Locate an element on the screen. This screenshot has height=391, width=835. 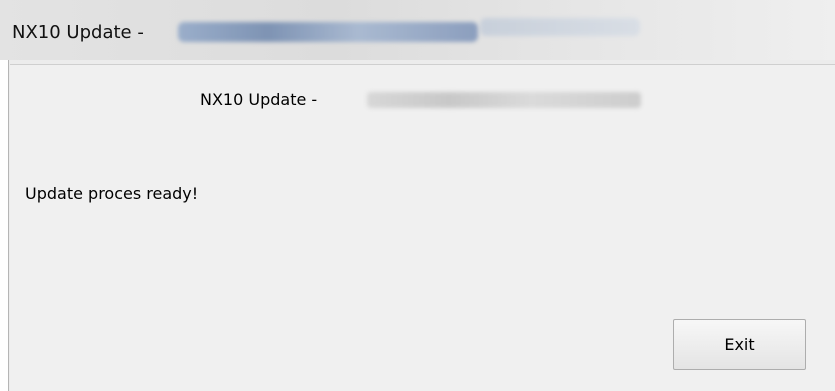
window-left-border-line is located at coordinates (8, 225).